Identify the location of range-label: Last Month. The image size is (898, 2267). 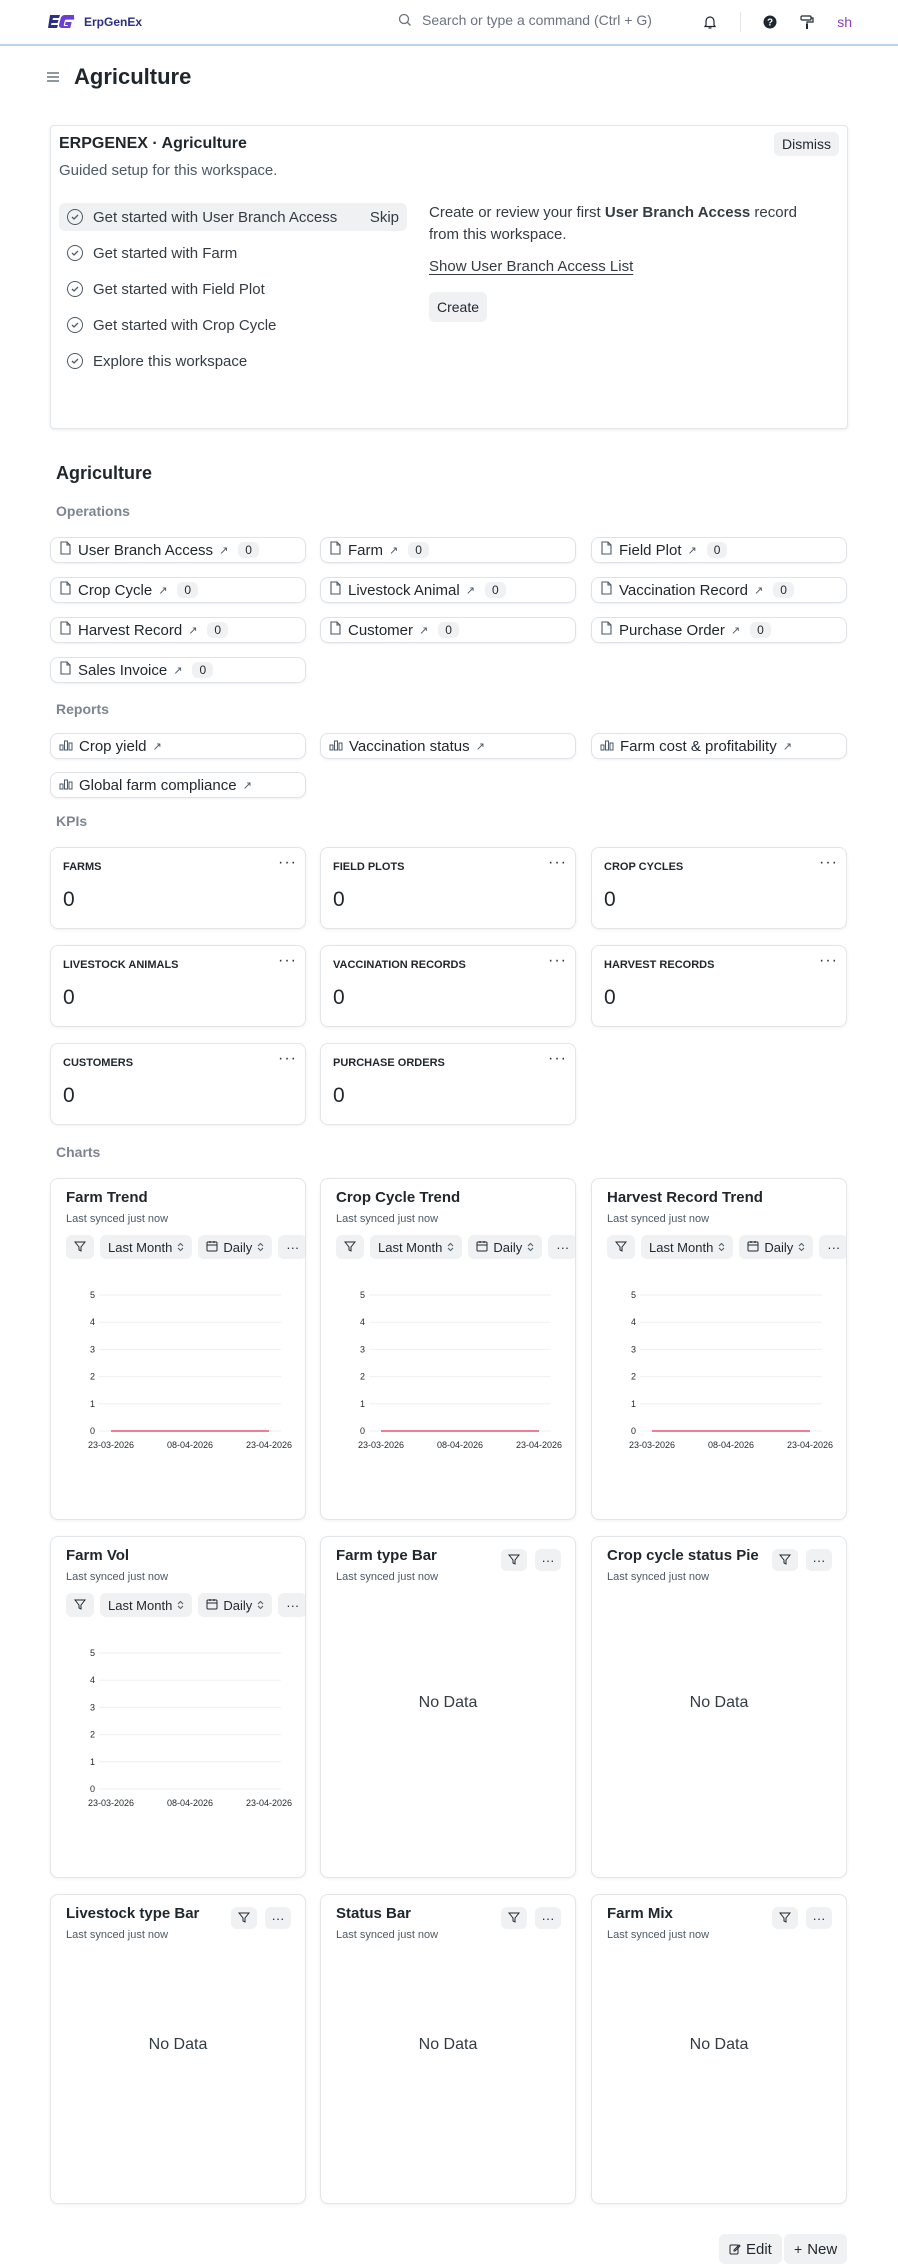
(410, 1247).